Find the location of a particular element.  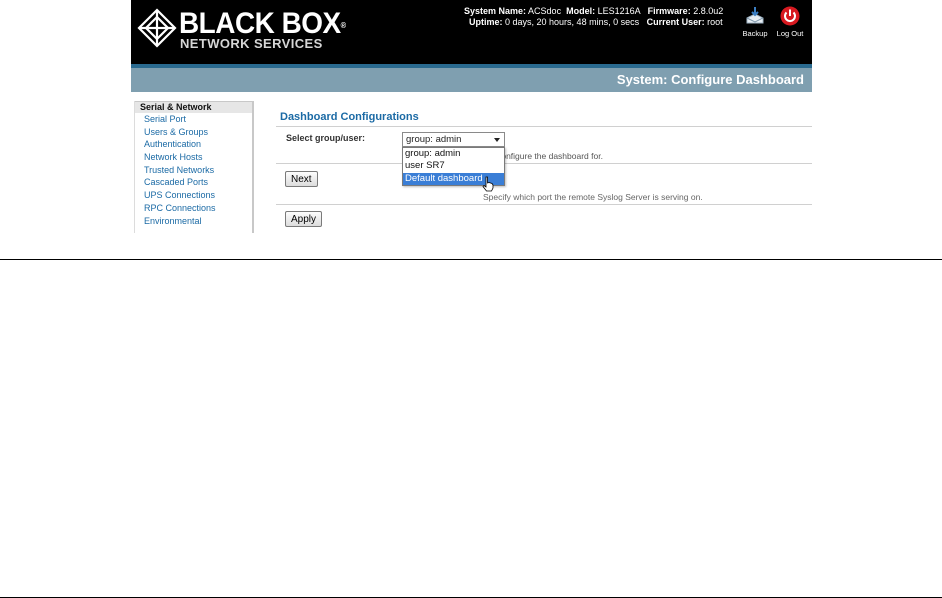

sidebar-item-users-groups: Users & Groups is located at coordinates (193, 132).